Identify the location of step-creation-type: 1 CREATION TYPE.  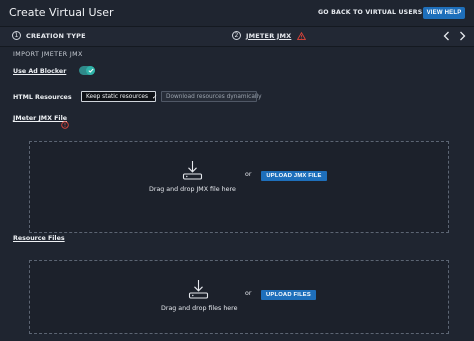
(49, 35).